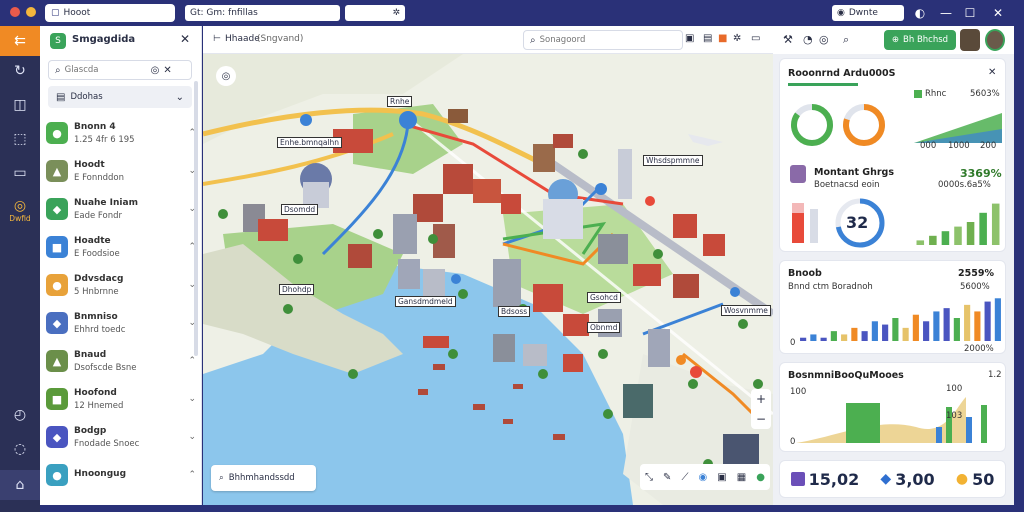 The width and height of the screenshot is (1024, 512). What do you see at coordinates (155, 70) in the screenshot?
I see `info-icon: ◎` at bounding box center [155, 70].